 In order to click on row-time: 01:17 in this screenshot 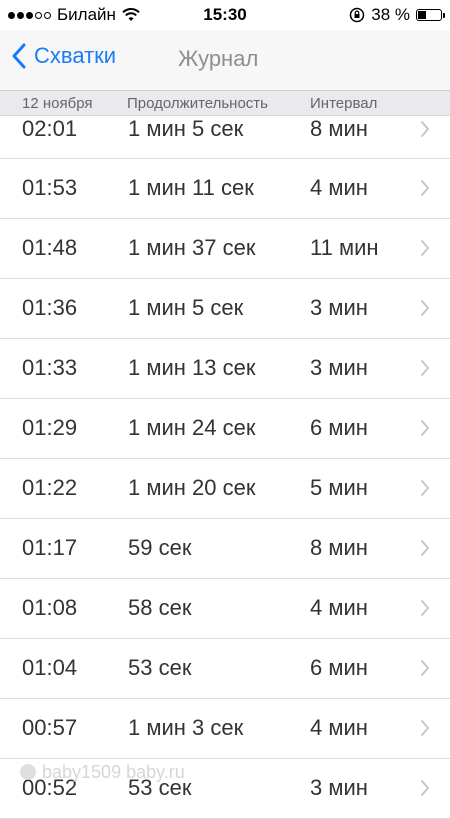, I will do `click(50, 547)`.